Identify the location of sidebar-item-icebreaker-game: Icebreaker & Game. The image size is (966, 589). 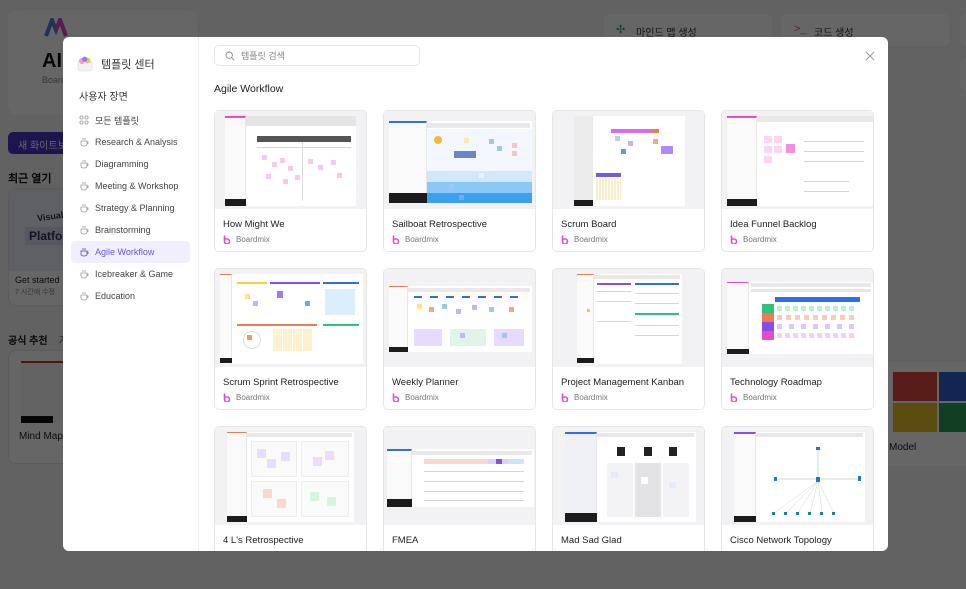
(130, 274).